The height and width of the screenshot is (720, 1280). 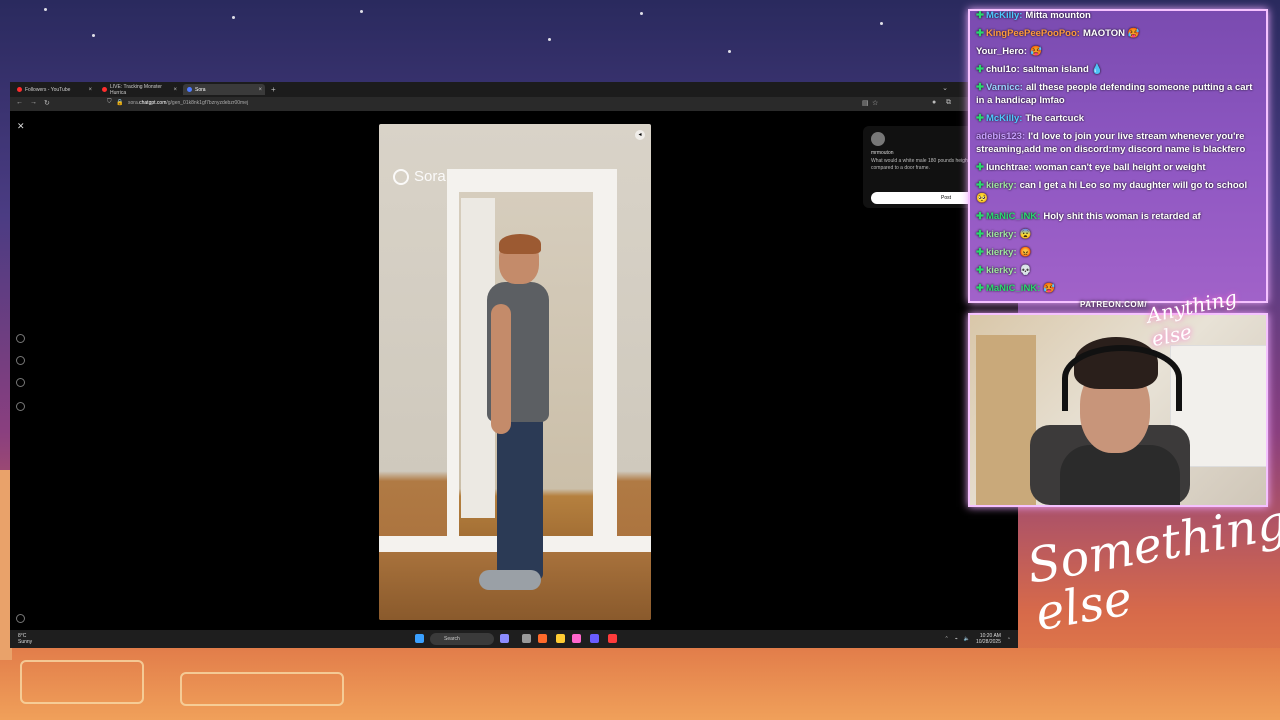 I want to click on close-viewer-icon: ✕, so click(x=21, y=126).